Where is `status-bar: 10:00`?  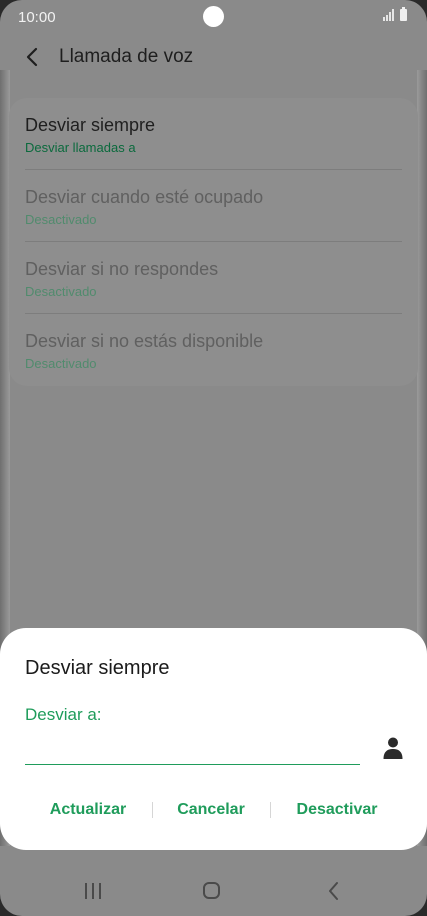
status-bar: 10:00 is located at coordinates (213, 17).